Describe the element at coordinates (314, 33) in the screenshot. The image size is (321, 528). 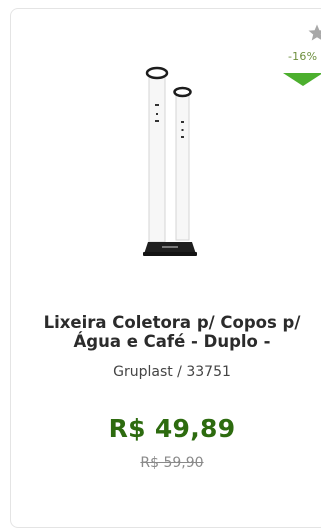
I see `favorite-star-icon` at that location.